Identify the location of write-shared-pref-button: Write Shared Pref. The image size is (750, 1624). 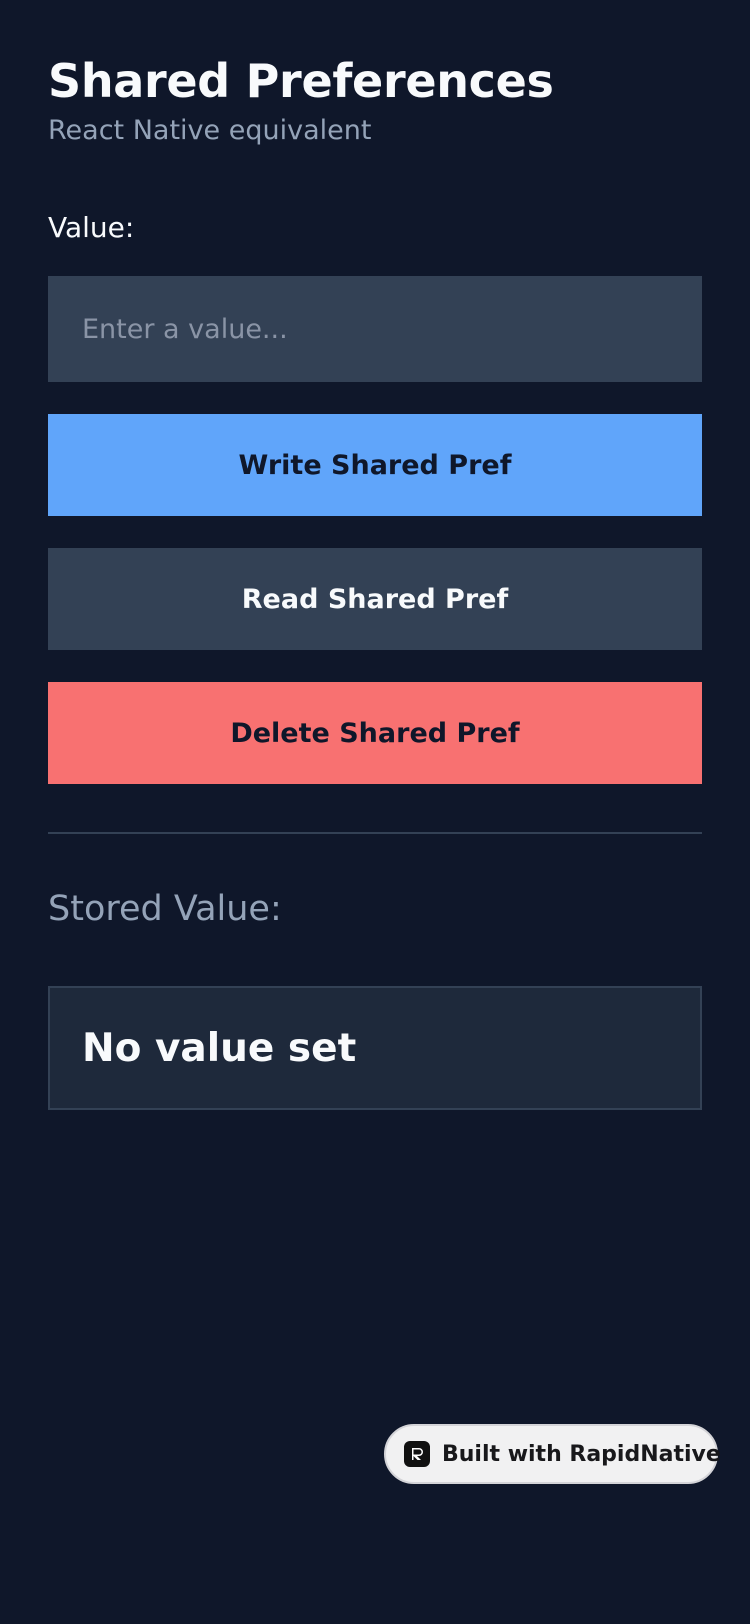
(375, 465).